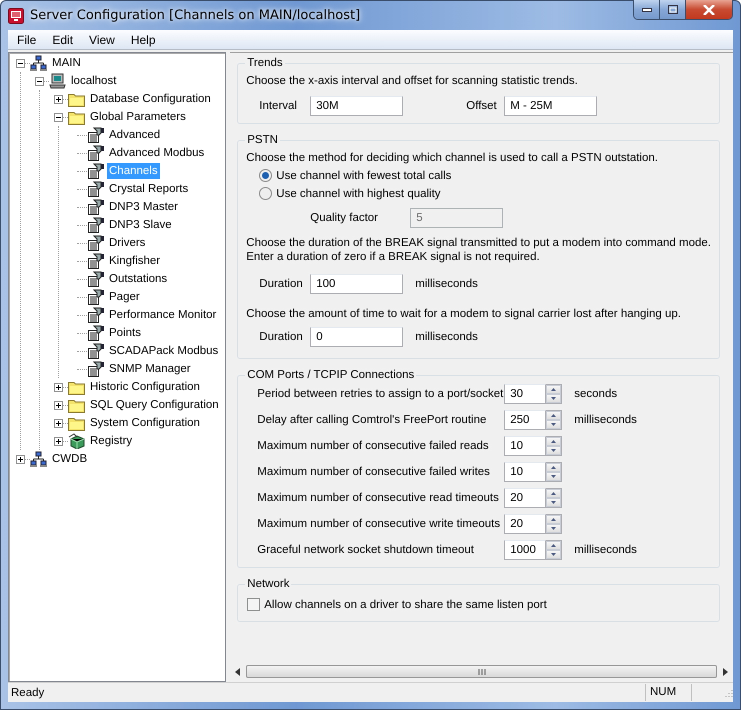  Describe the element at coordinates (125, 333) in the screenshot. I see `tree-item: Points` at that location.